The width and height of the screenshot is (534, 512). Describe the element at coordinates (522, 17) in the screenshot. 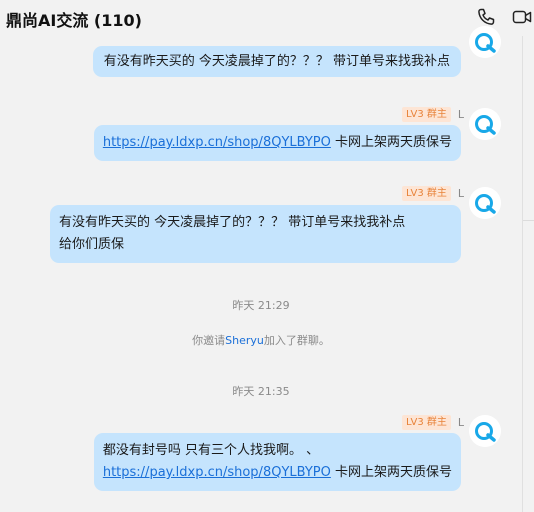

I see `video-icon` at that location.